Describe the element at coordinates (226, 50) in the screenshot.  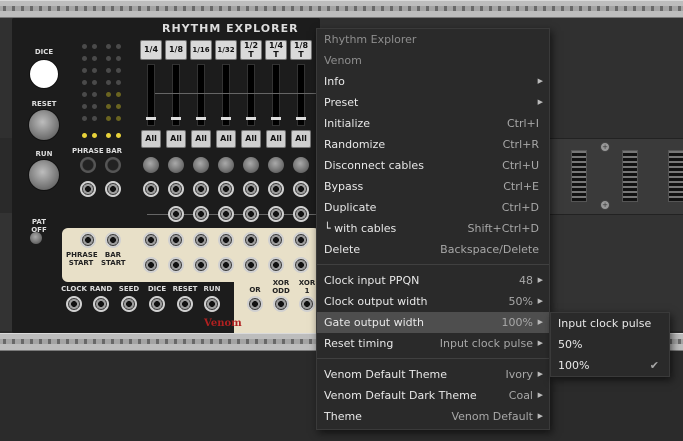
I see `division-button-1-32: 1/32` at that location.